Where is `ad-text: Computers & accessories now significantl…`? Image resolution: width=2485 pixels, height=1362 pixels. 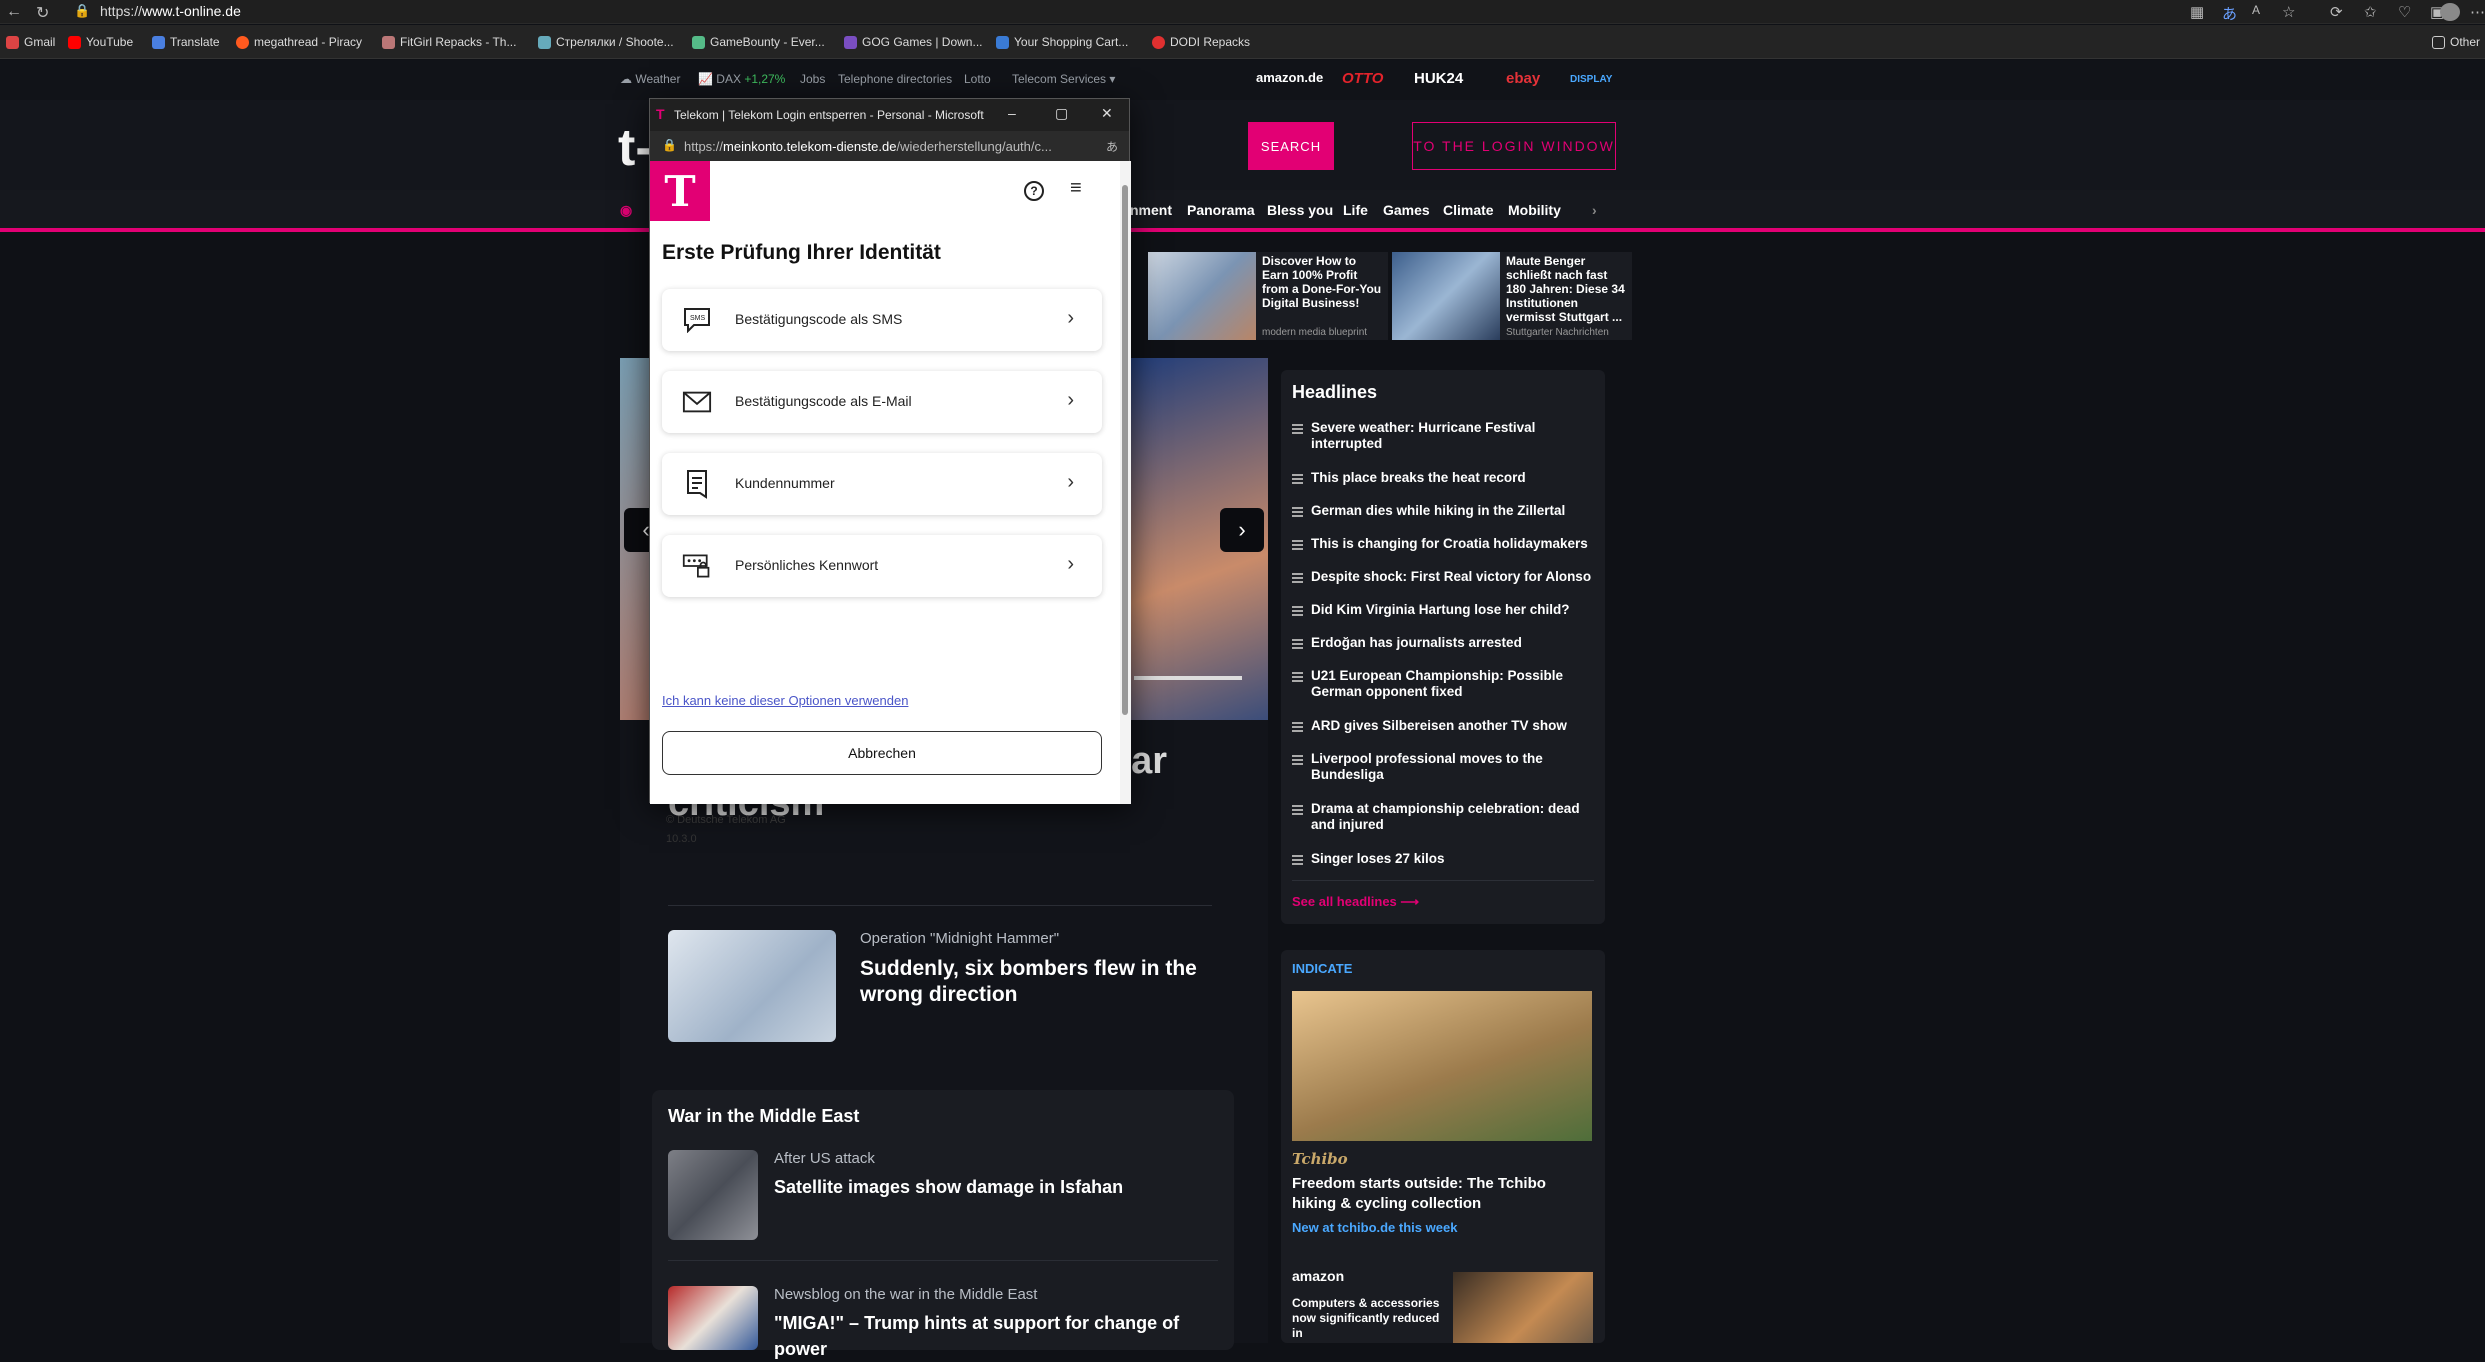
ad-text: Computers & accessories now significantl… is located at coordinates (1367, 1318).